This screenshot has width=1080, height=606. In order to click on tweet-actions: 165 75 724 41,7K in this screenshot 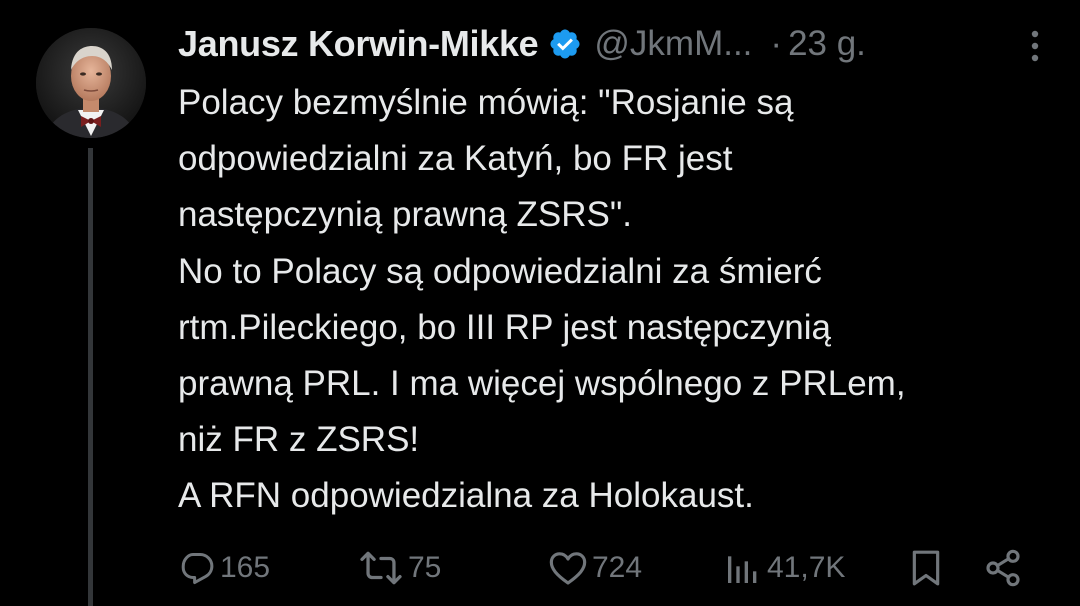, I will do `click(618, 568)`.